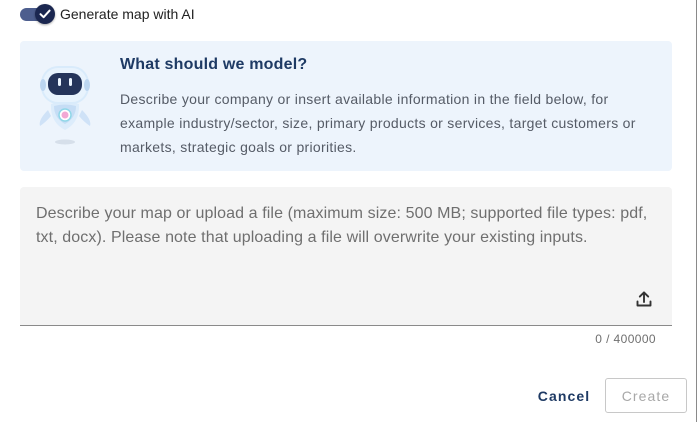  I want to click on upload-file-button, so click(644, 299).